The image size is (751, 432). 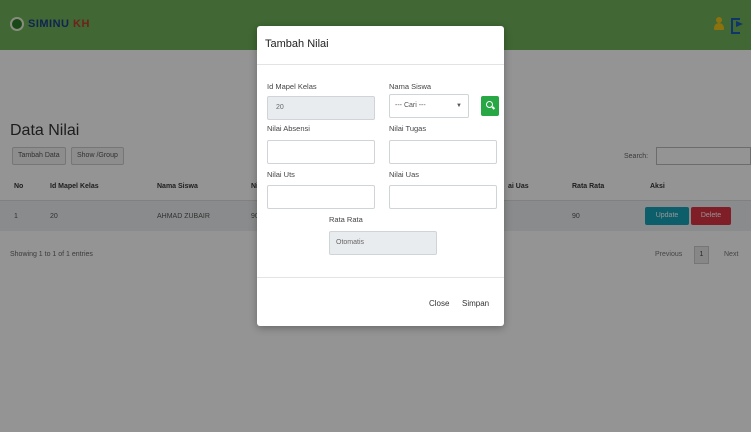 I want to click on modal-title: Tambah Nilai, so click(x=297, y=44).